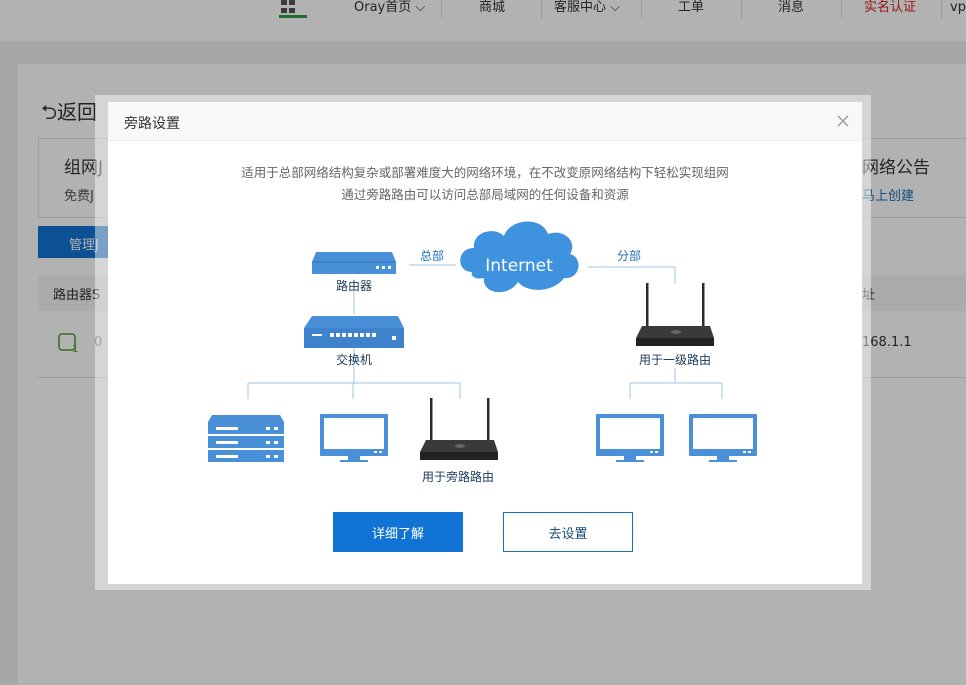 The height and width of the screenshot is (685, 966). Describe the element at coordinates (568, 532) in the screenshot. I see `go-settings-button: 去设置` at that location.